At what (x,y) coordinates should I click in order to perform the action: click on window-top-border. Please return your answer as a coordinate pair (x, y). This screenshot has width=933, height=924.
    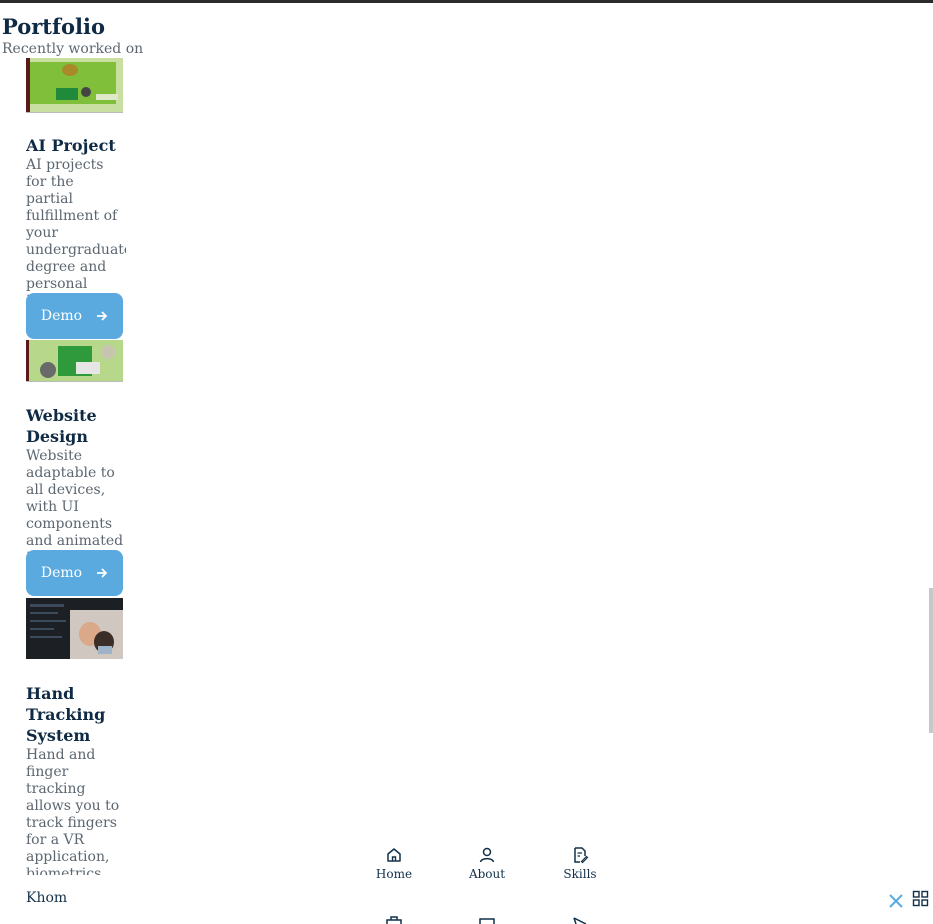
    Looking at the image, I should click on (466, 1).